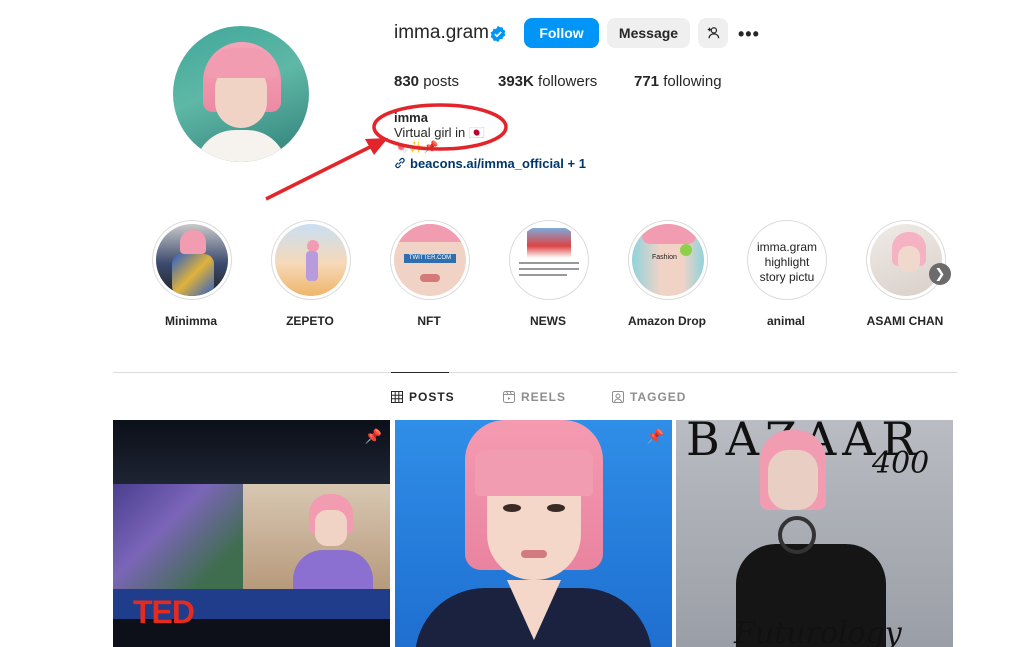 The image size is (1024, 647). What do you see at coordinates (905, 321) in the screenshot?
I see `highlight-label: ASAMI CHAN` at bounding box center [905, 321].